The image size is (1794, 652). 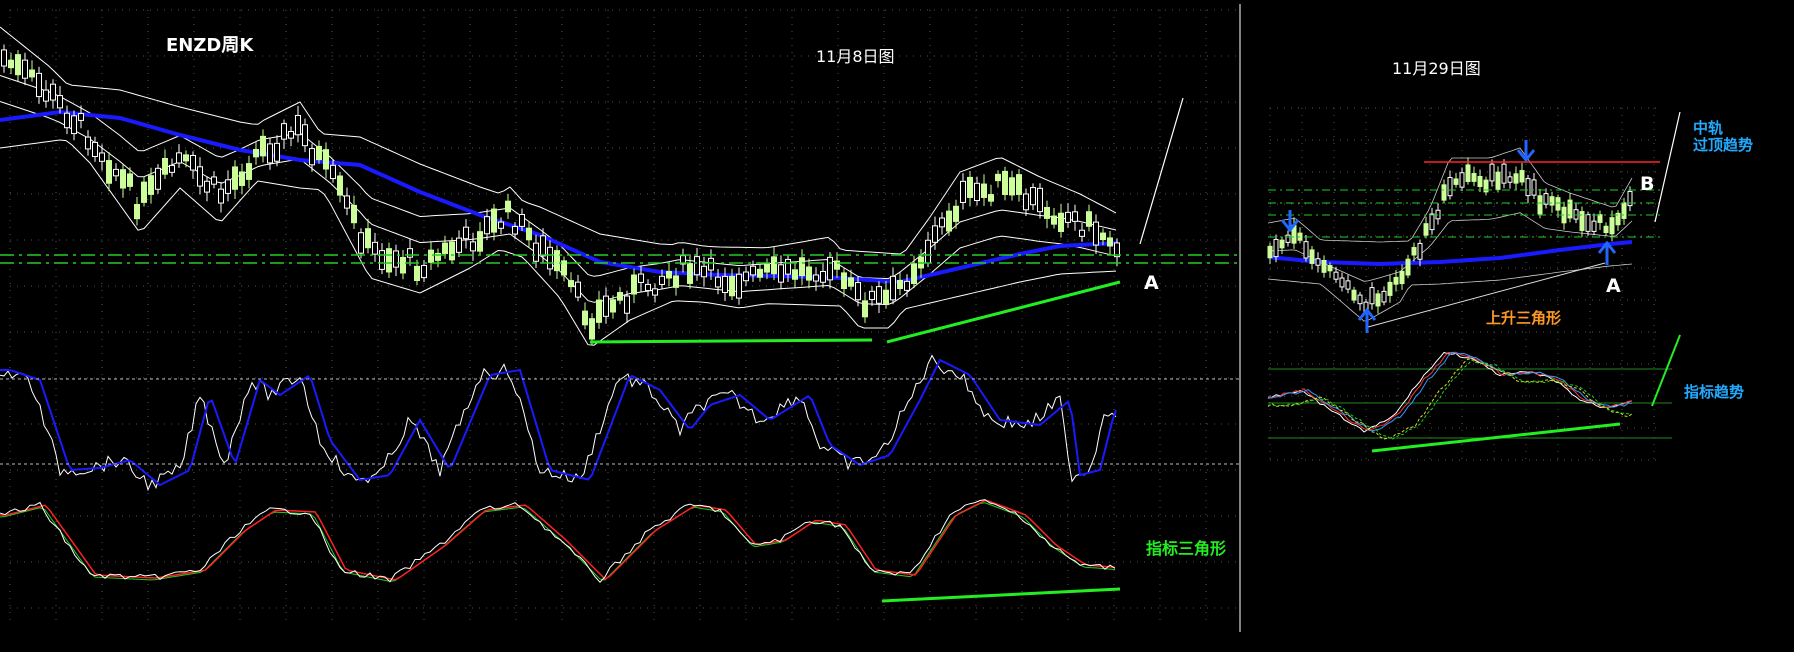 I want to click on left-indicator-label: 指标三角形, so click(x=1186, y=548).